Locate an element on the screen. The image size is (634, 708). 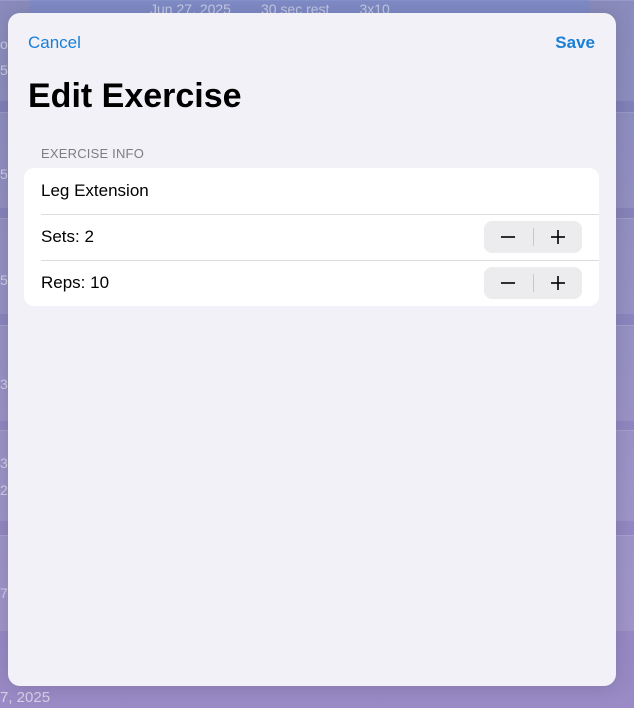
reps-row: Reps: 10 is located at coordinates (311, 283).